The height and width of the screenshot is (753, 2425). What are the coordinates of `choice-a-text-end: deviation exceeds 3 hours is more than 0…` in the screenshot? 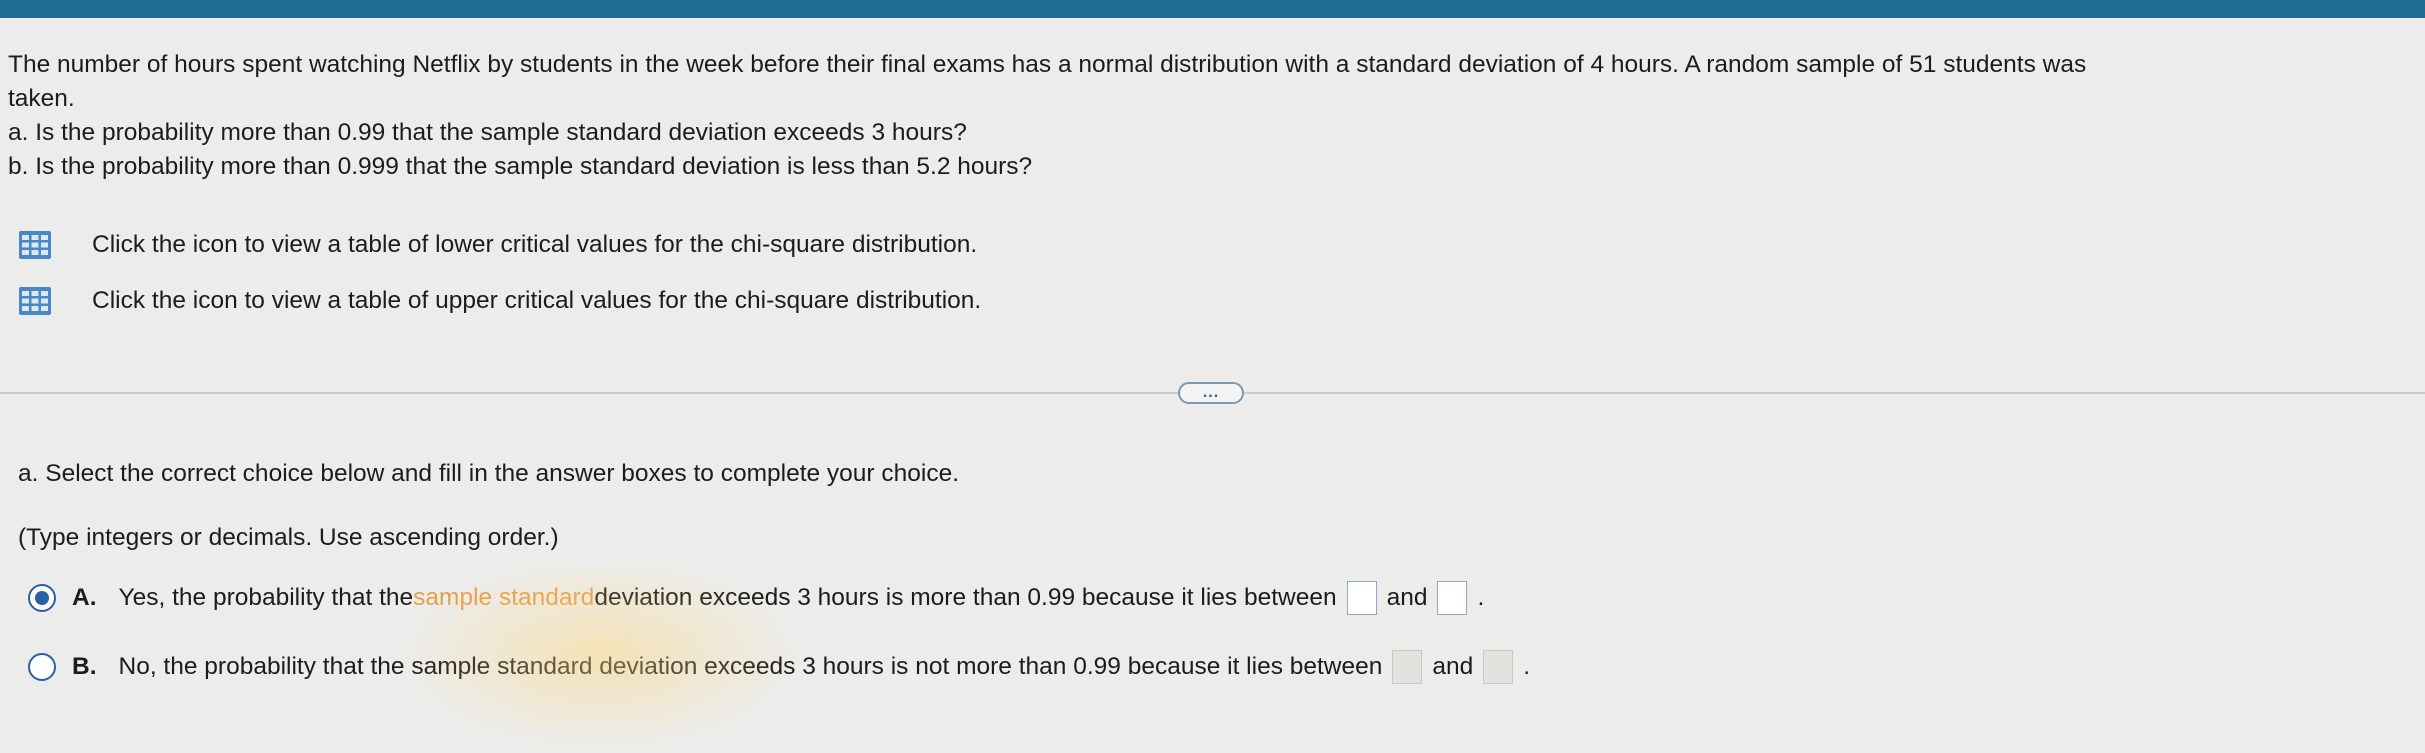 It's located at (965, 597).